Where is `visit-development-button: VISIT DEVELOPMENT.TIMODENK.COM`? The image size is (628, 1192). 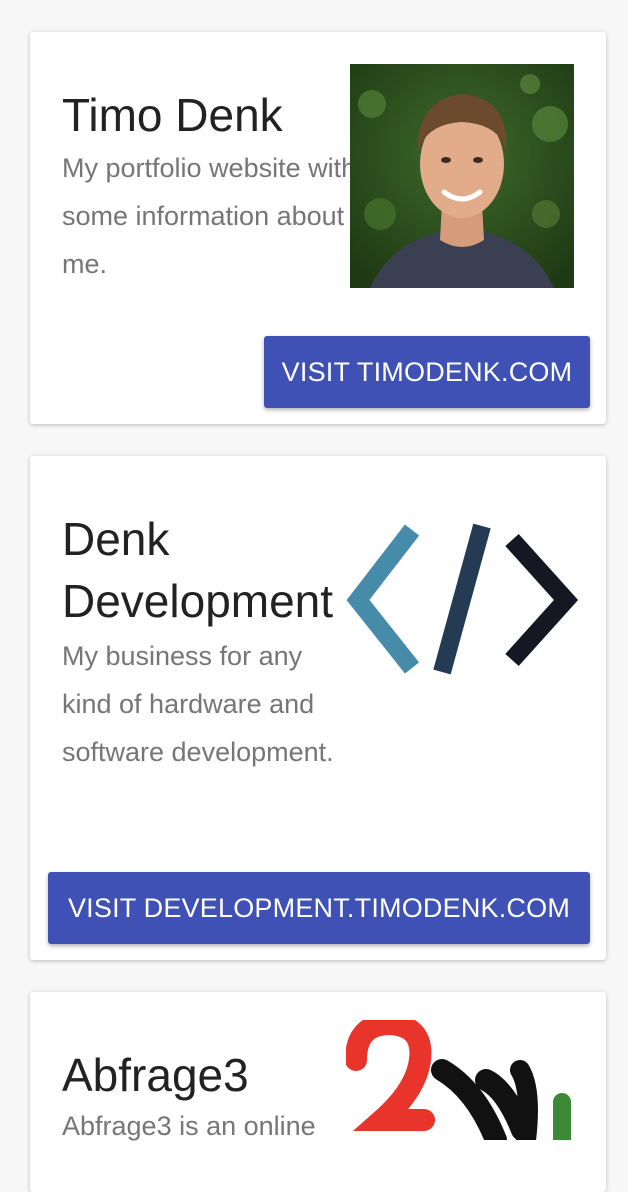 visit-development-button: VISIT DEVELOPMENT.TIMODENK.COM is located at coordinates (319, 908).